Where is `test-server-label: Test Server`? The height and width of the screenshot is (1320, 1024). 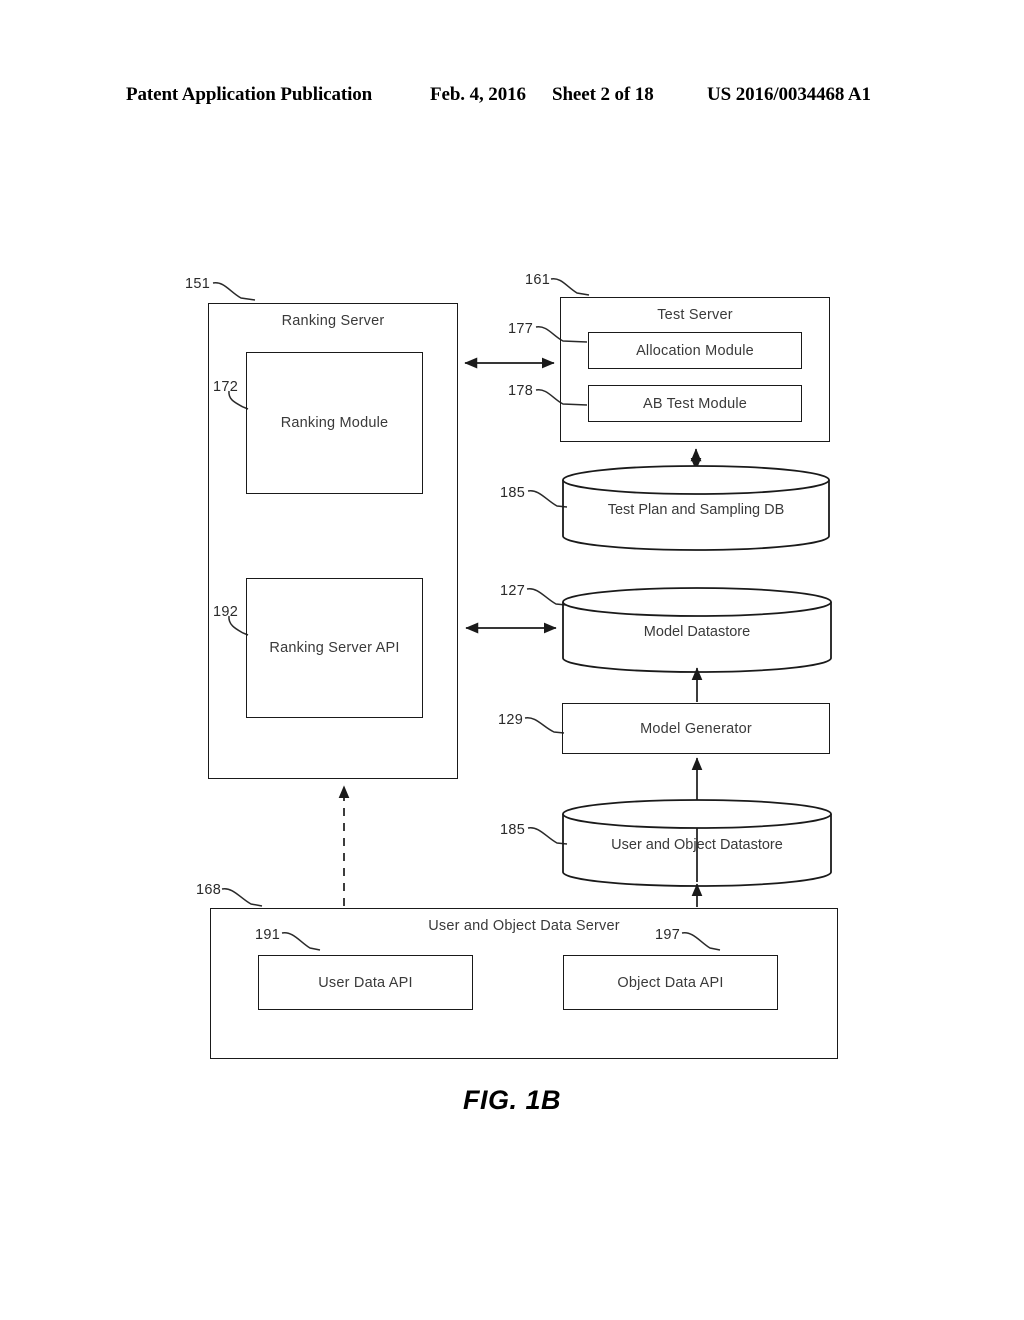 test-server-label: Test Server is located at coordinates (695, 315).